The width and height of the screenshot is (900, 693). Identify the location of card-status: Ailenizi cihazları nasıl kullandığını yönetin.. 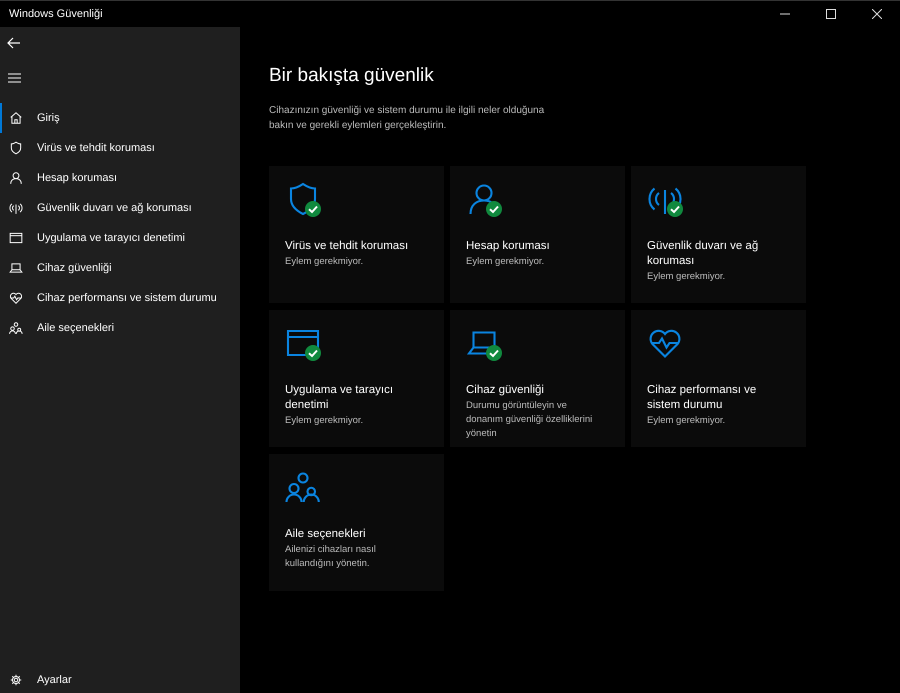
(331, 557).